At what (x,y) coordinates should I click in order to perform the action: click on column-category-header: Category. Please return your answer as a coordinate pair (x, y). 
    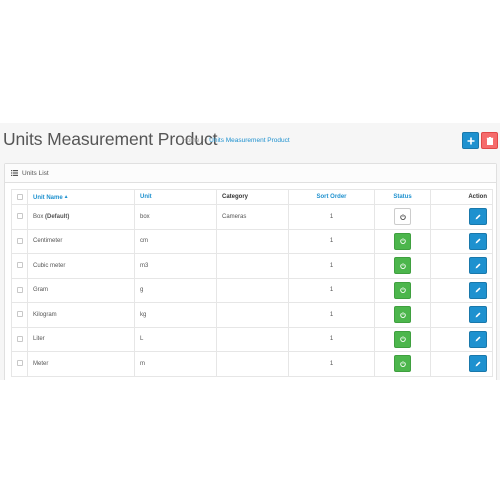
    Looking at the image, I should click on (252, 197).